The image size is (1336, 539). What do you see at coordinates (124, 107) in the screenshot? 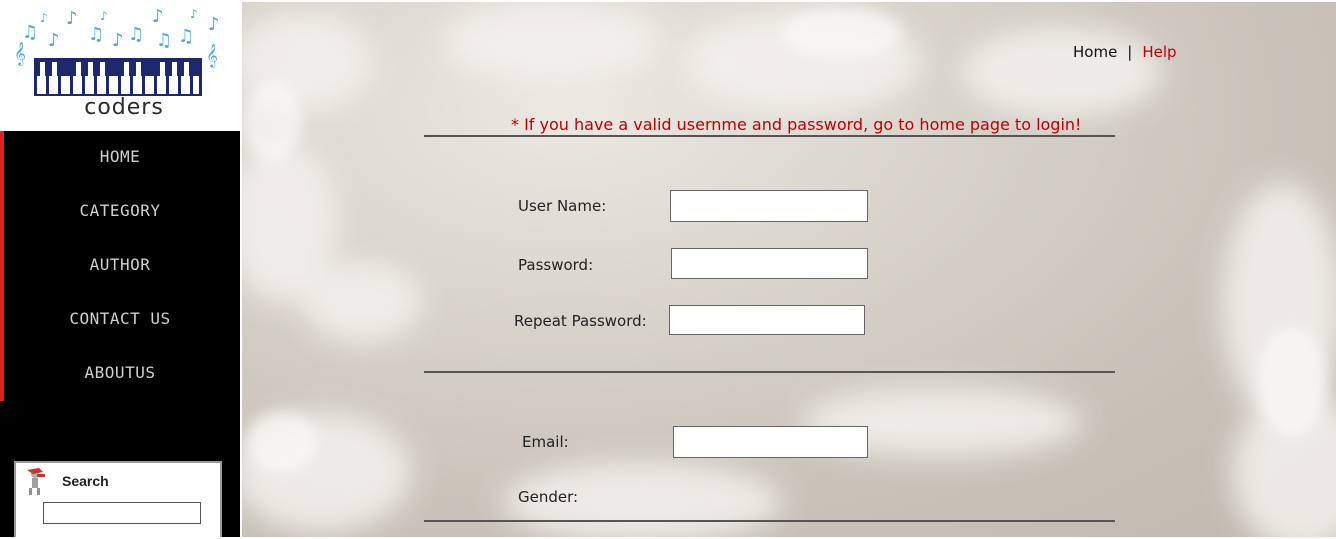
I see `logo-text: coders` at bounding box center [124, 107].